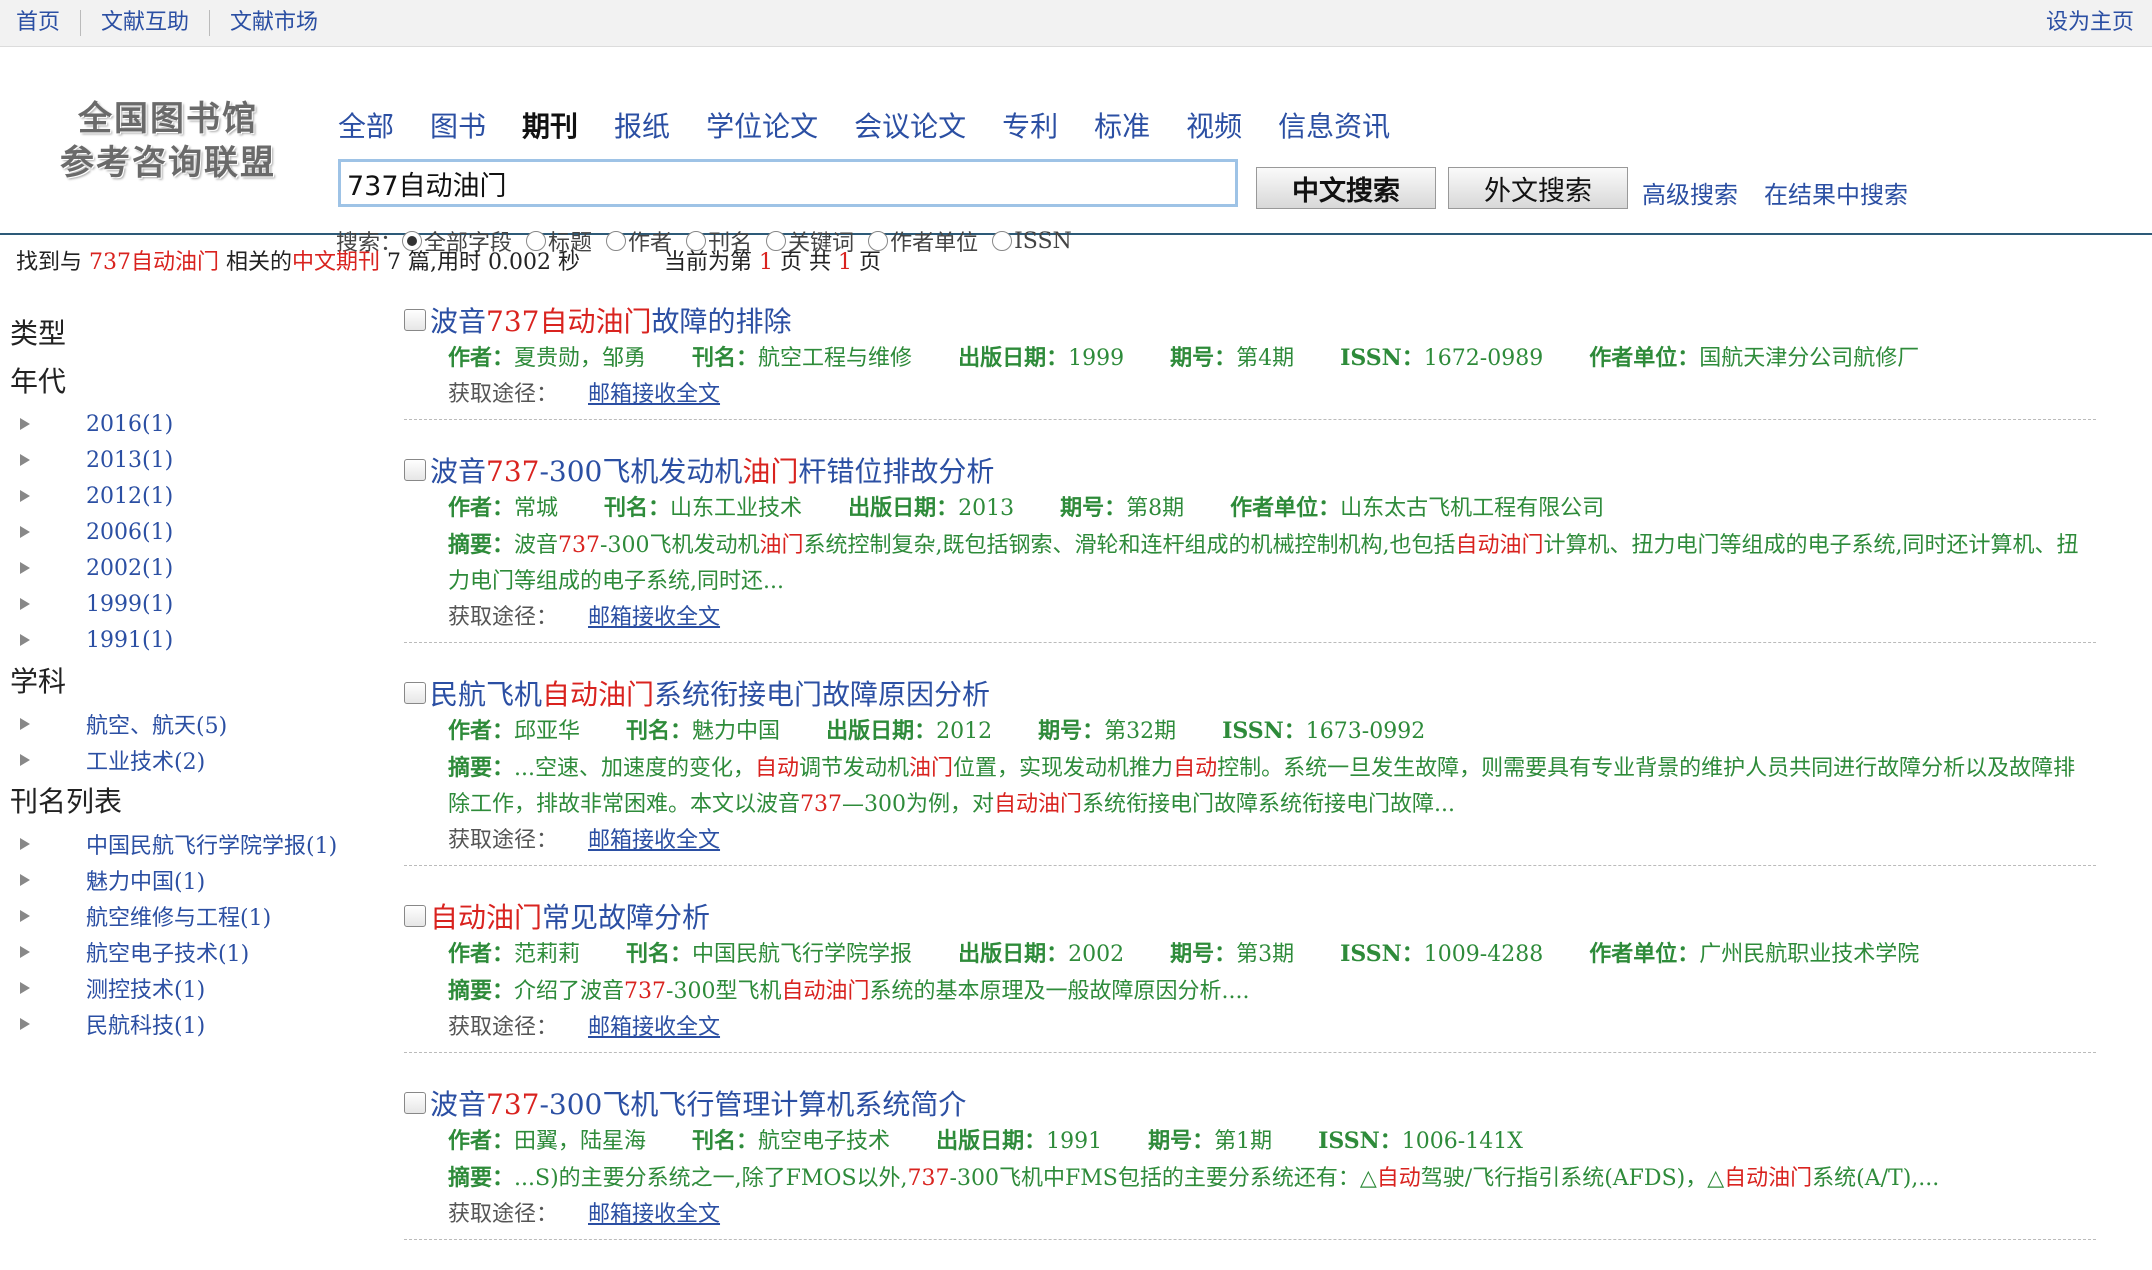  What do you see at coordinates (788, 183) in the screenshot?
I see `search-input` at bounding box center [788, 183].